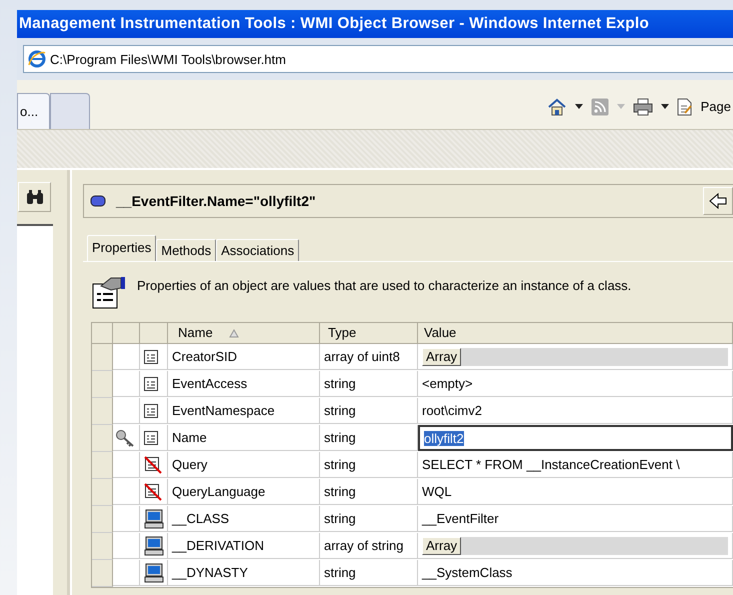  I want to click on feed-icon, so click(599, 107).